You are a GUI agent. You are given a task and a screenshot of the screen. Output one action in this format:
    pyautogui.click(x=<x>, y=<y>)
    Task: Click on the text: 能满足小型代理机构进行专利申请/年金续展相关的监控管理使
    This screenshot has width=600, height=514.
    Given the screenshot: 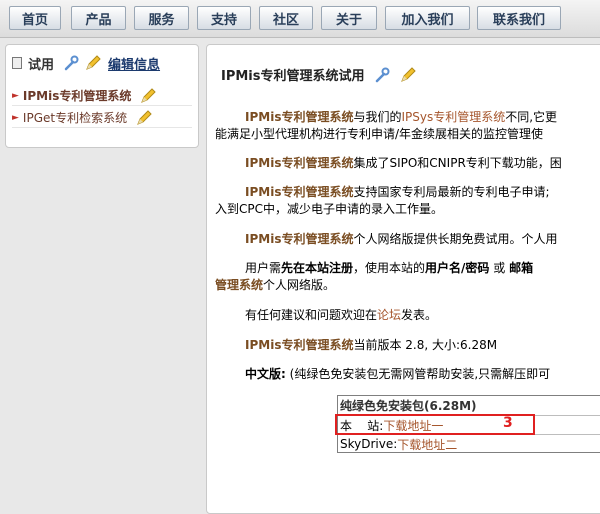 What is the action you would take?
    pyautogui.click(x=379, y=134)
    